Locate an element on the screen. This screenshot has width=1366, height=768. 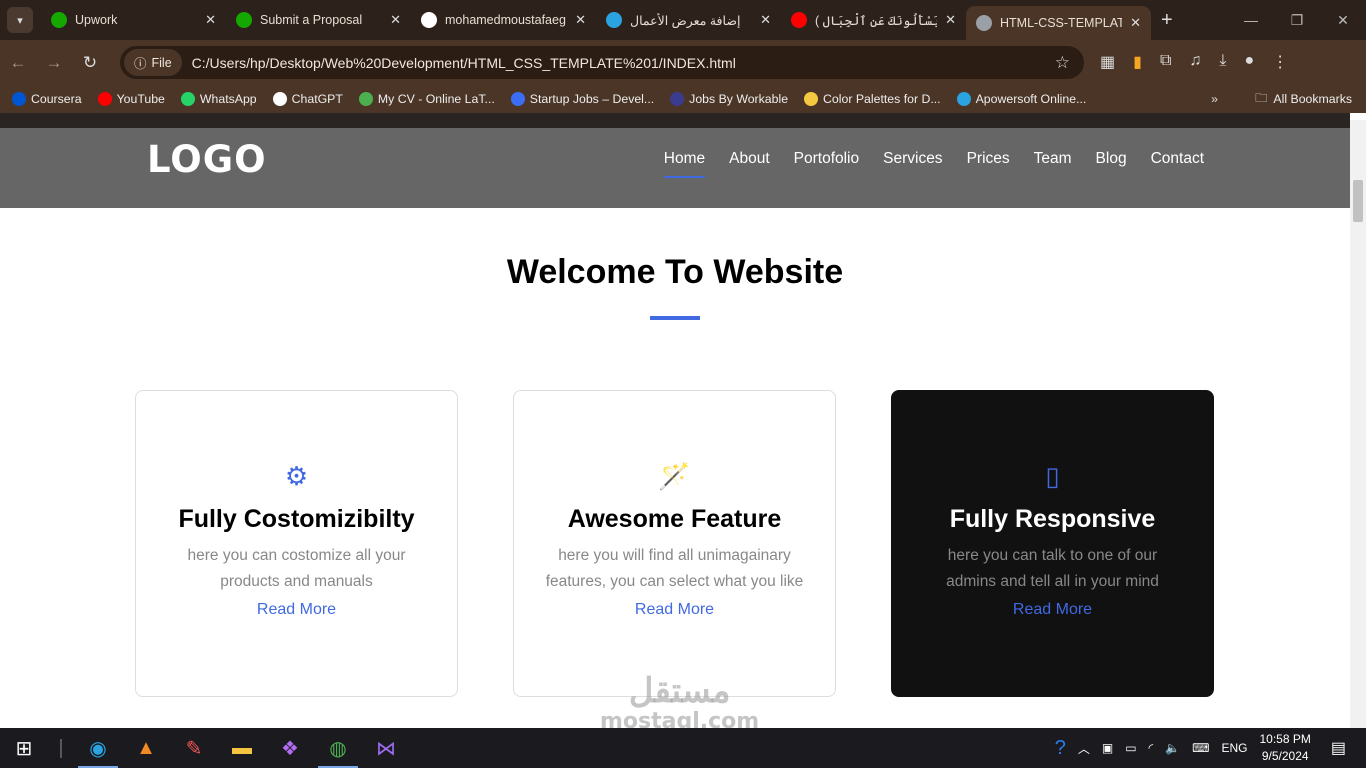
mostaql-watermark: مستقل mostaql.com is located at coordinates (680, 703).